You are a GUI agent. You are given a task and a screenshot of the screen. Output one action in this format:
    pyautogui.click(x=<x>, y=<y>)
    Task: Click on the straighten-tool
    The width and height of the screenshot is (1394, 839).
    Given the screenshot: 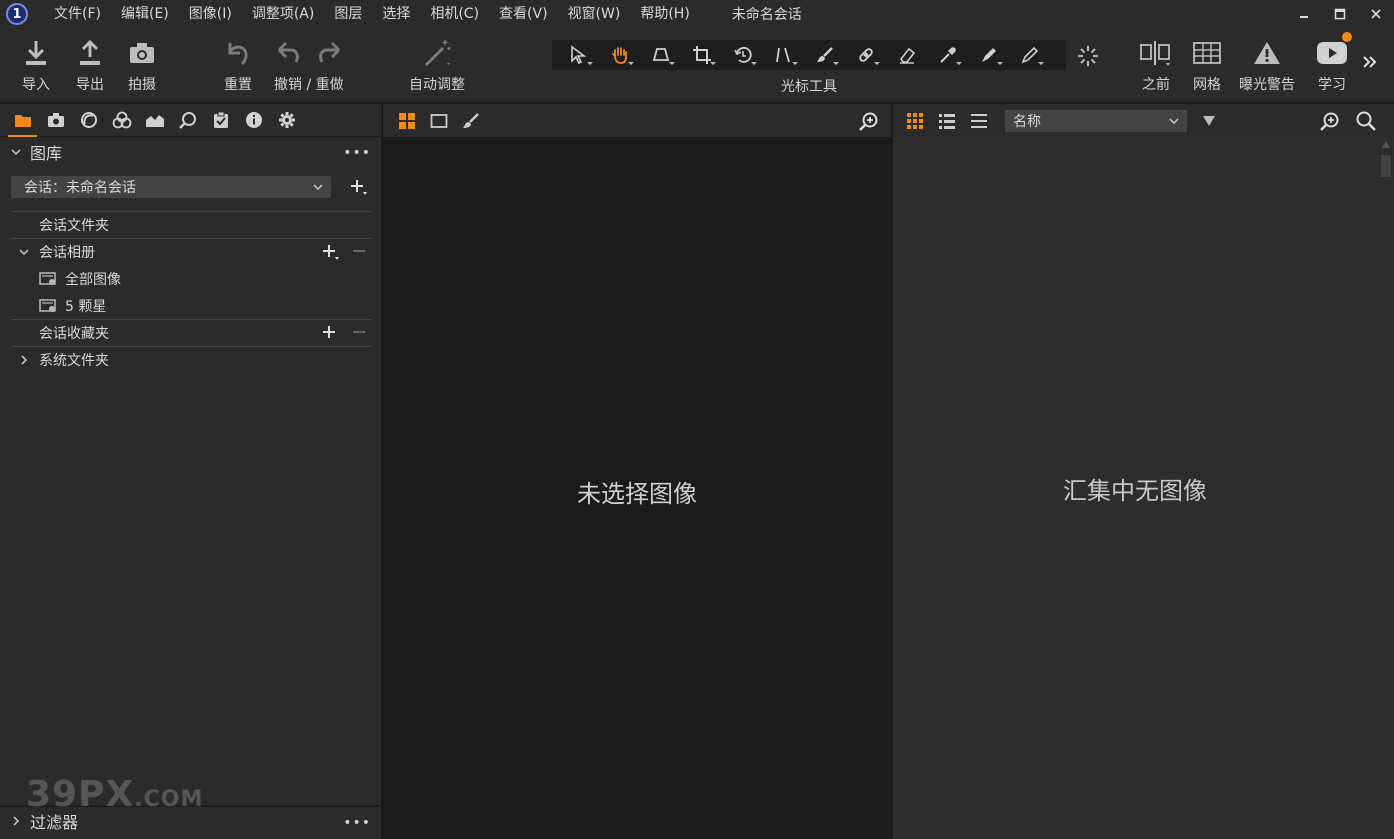 What is the action you would take?
    pyautogui.click(x=783, y=55)
    